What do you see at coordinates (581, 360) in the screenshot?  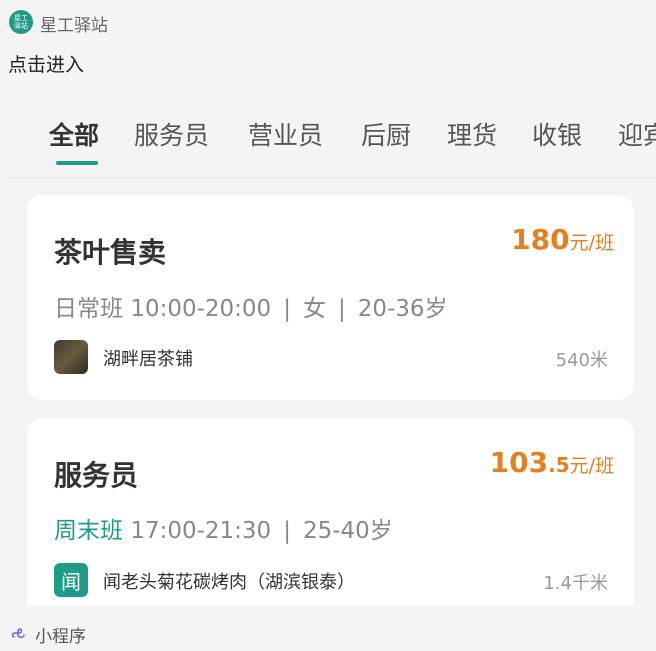 I see `shop-distance: 540米` at bounding box center [581, 360].